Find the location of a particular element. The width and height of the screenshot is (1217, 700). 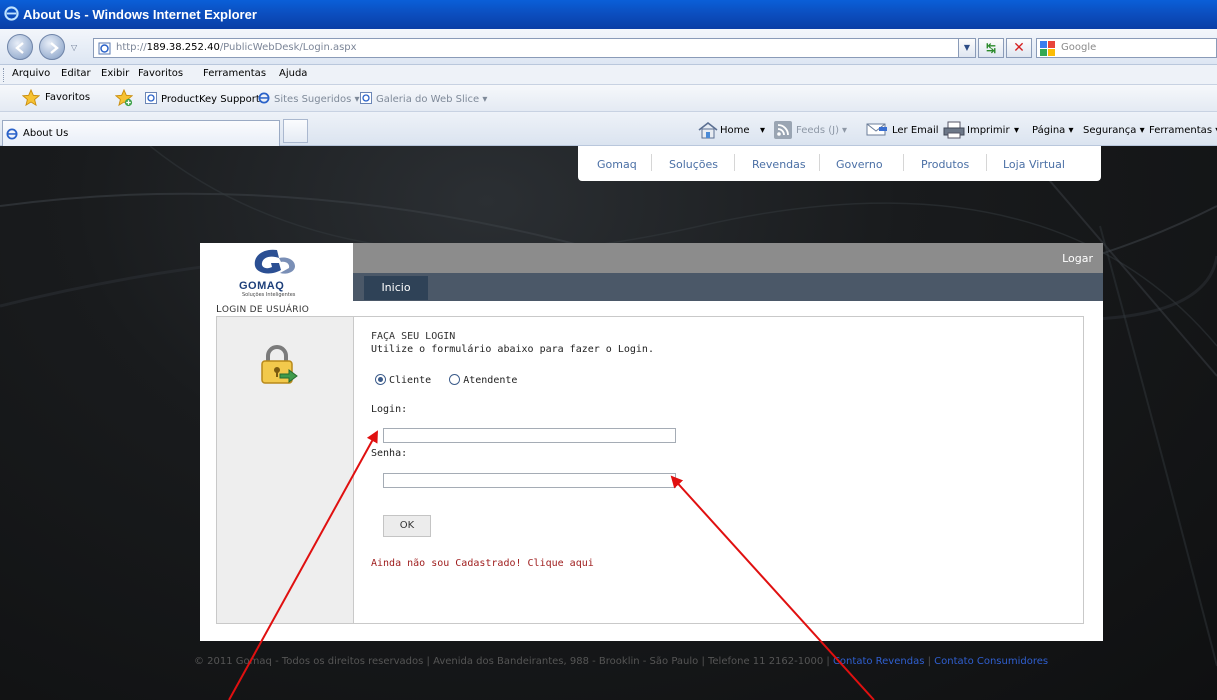

gomaq-logo: GOMAQ Soluções Inteligentes is located at coordinates (276, 273).